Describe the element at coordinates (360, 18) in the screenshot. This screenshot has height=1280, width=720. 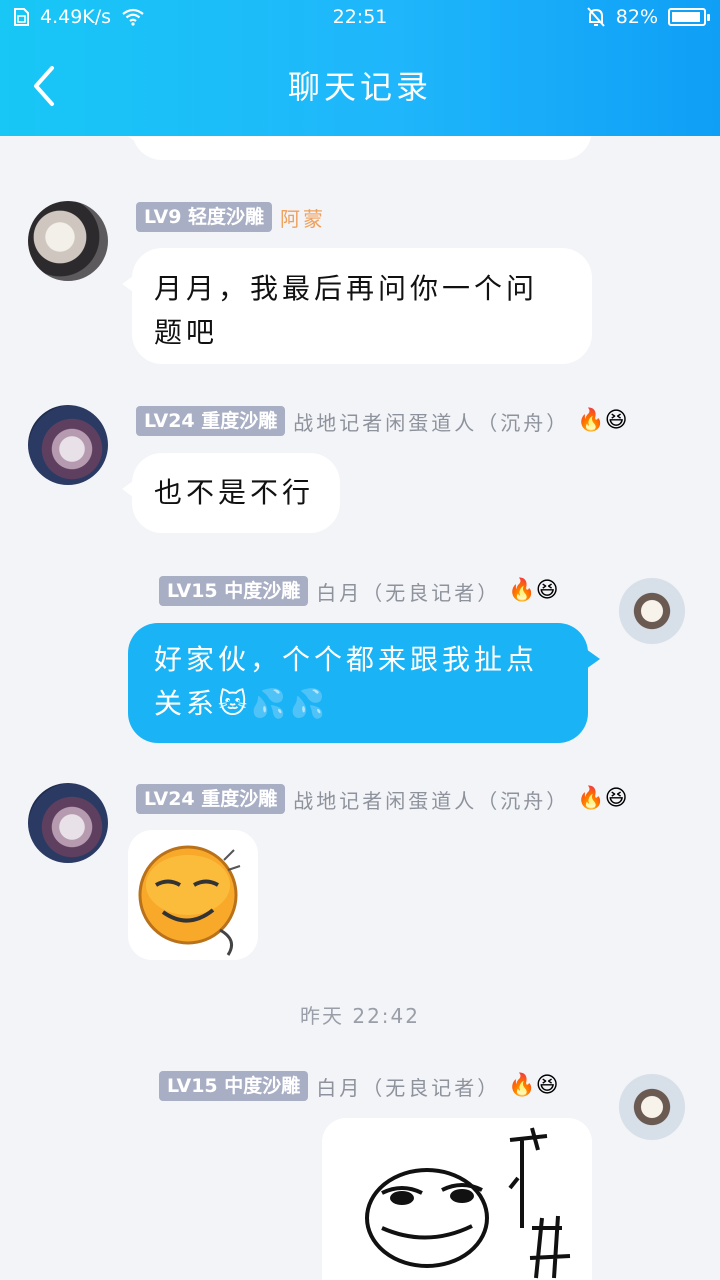
I see `status-bar: 4.49K/s 22:51 82%` at that location.